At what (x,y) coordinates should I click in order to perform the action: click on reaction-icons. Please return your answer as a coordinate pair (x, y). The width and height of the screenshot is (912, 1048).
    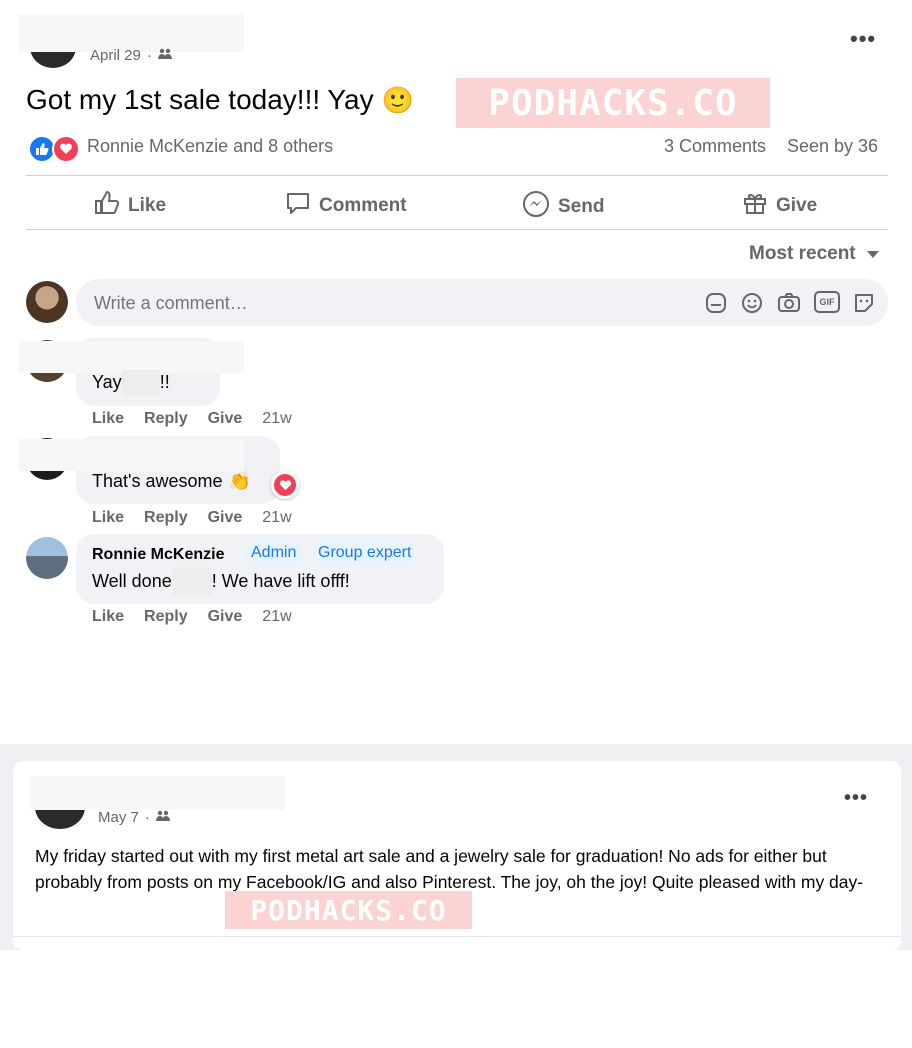
    Looking at the image, I should click on (54, 149).